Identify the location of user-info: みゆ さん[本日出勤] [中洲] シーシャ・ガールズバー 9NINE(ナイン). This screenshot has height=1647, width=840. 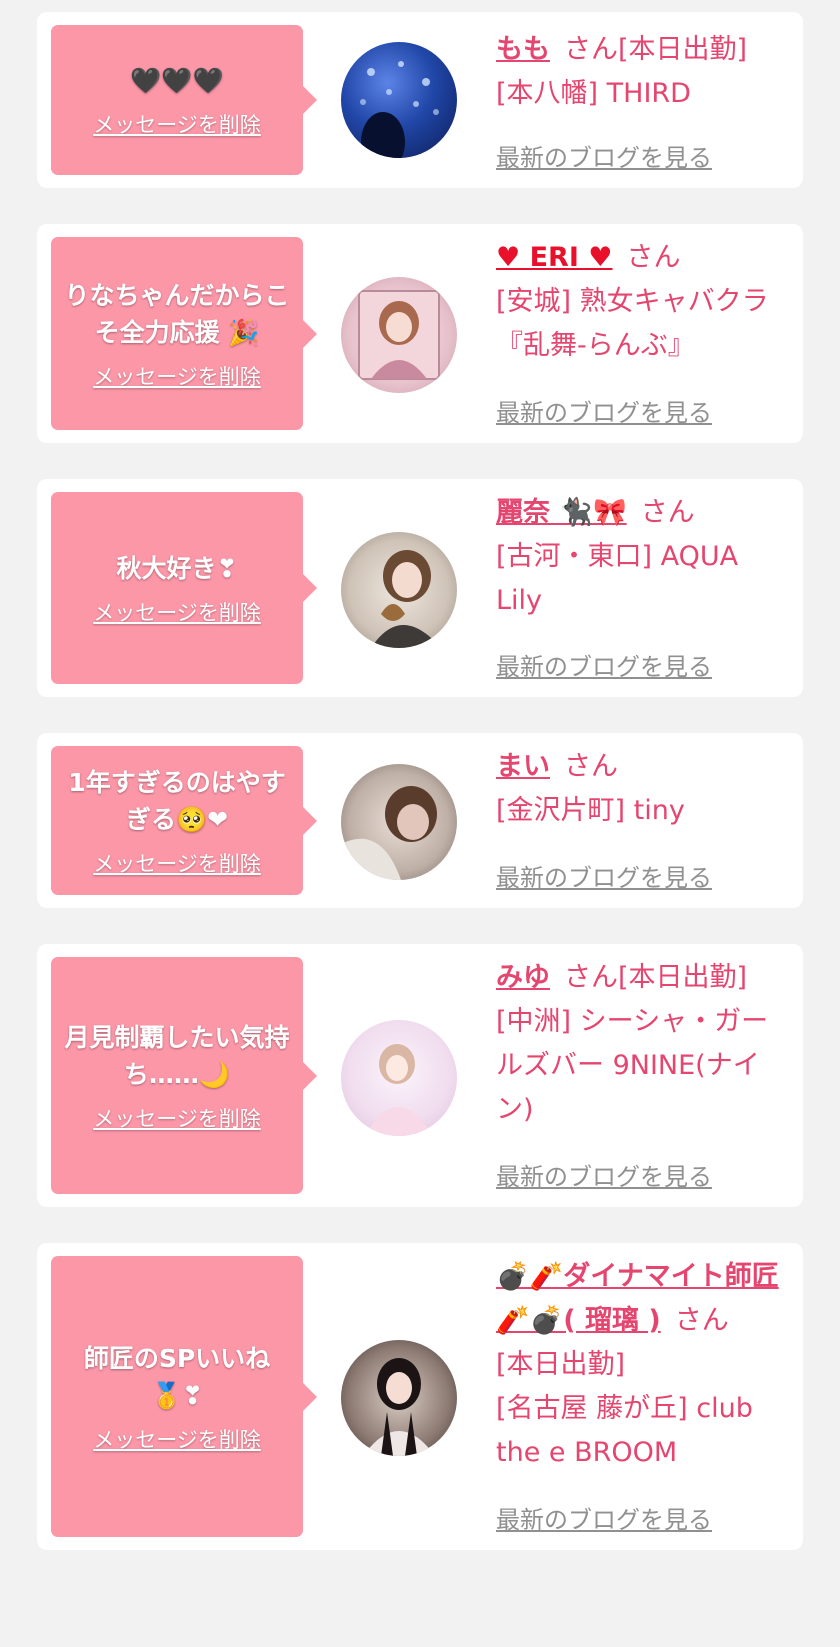
(641, 1044).